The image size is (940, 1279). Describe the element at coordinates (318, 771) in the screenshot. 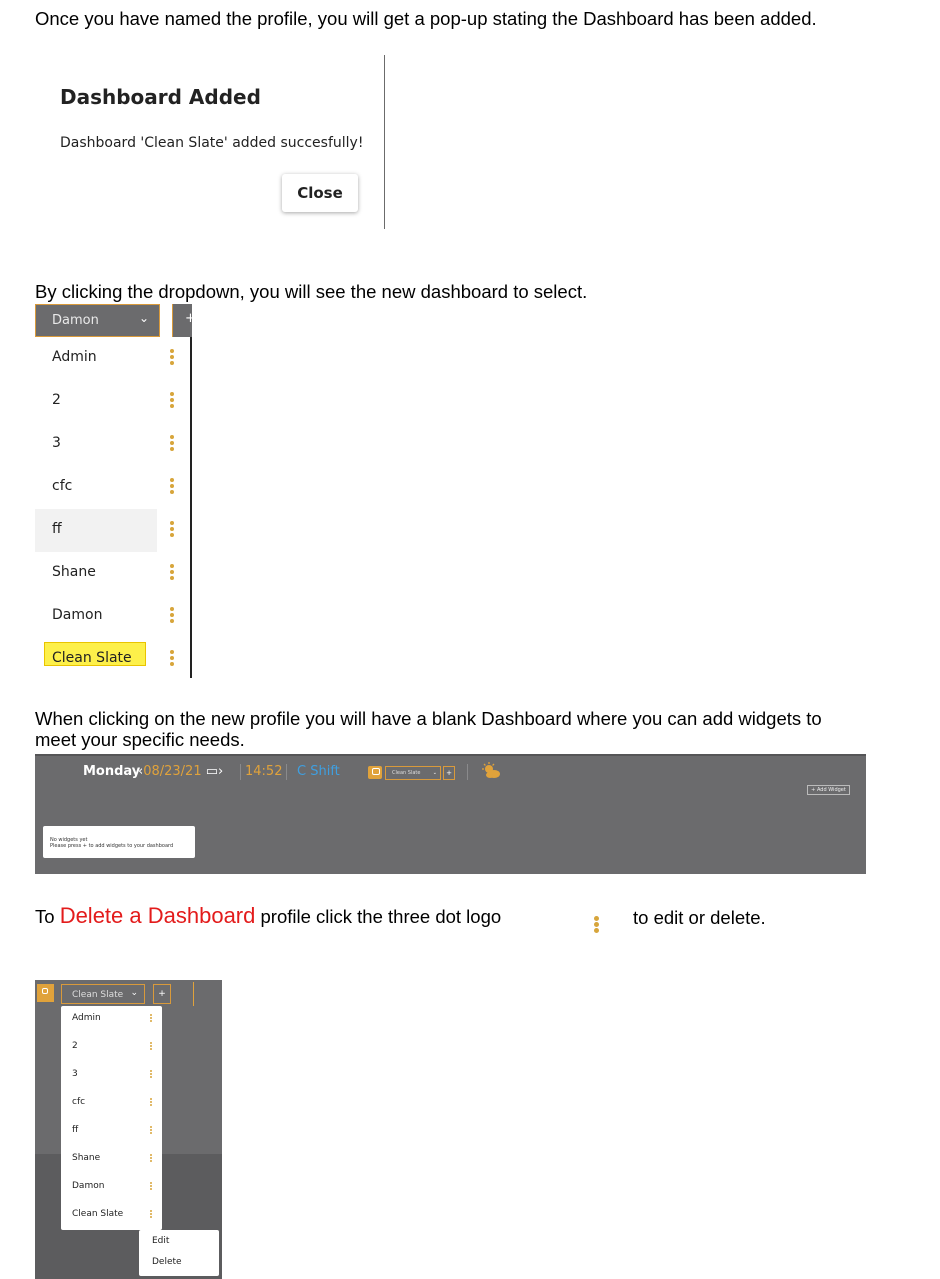

I see `shift-value: C Shift` at that location.